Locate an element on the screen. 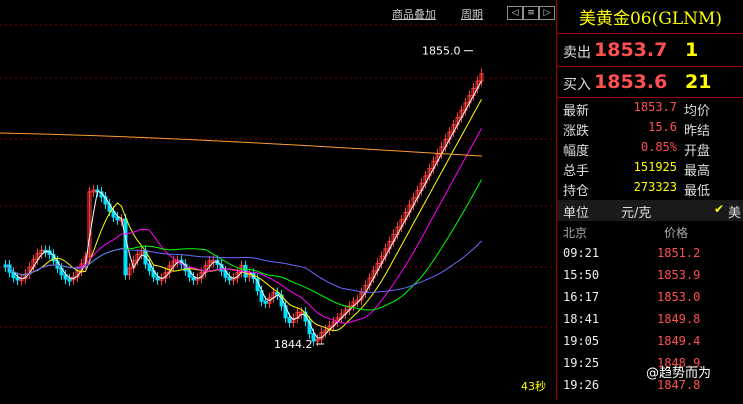  check-icon: ✔ is located at coordinates (719, 209).